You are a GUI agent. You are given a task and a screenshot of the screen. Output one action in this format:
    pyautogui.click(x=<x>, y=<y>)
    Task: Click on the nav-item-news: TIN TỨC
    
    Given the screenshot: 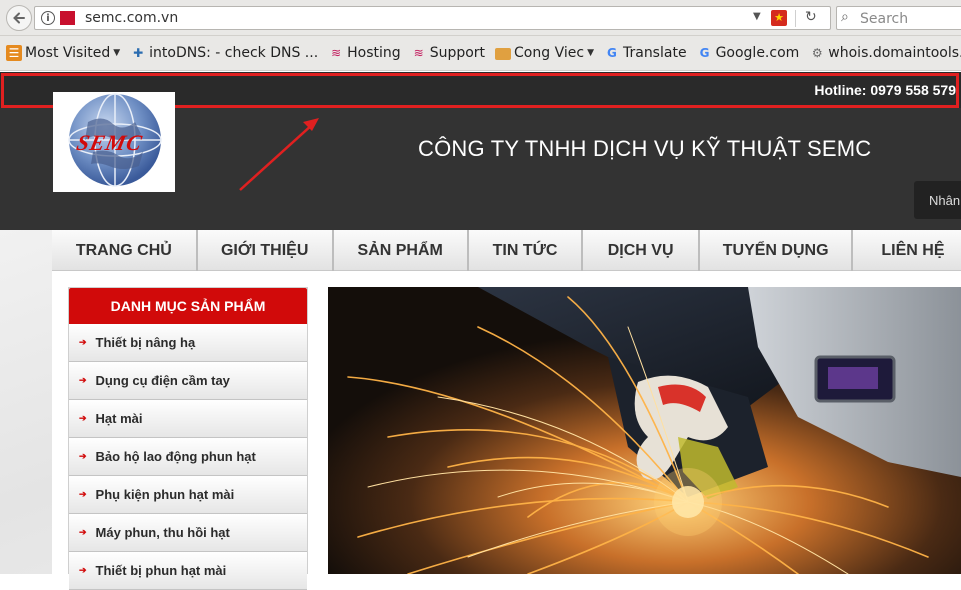 What is the action you would take?
    pyautogui.click(x=526, y=250)
    